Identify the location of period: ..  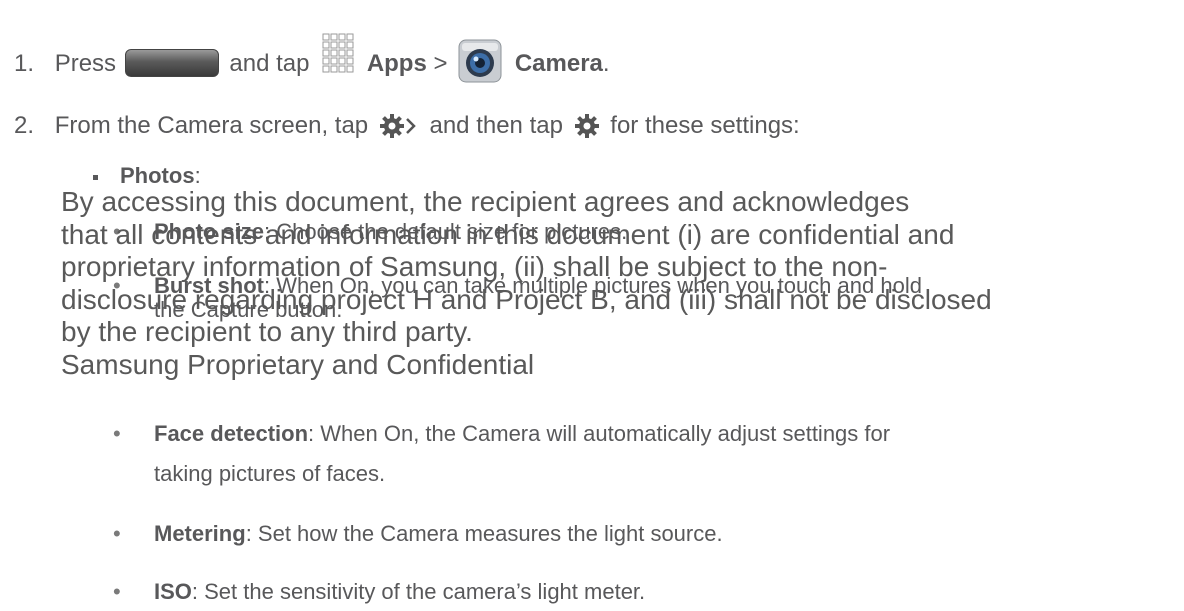
(606, 63).